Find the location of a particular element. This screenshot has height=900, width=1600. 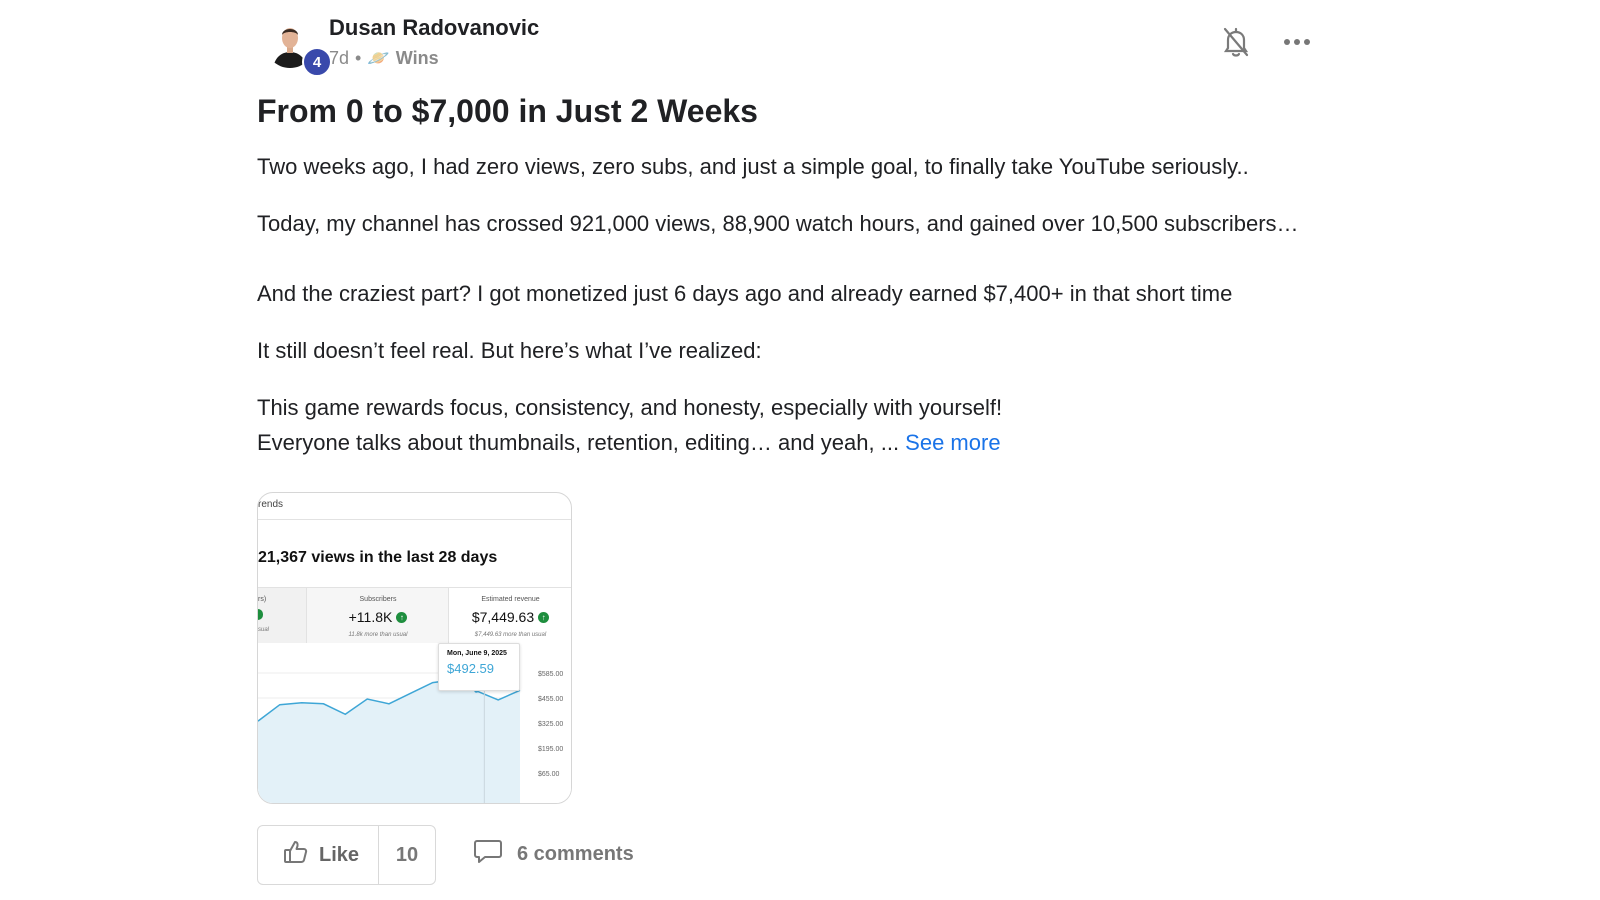

comment-icon is located at coordinates (488, 854).